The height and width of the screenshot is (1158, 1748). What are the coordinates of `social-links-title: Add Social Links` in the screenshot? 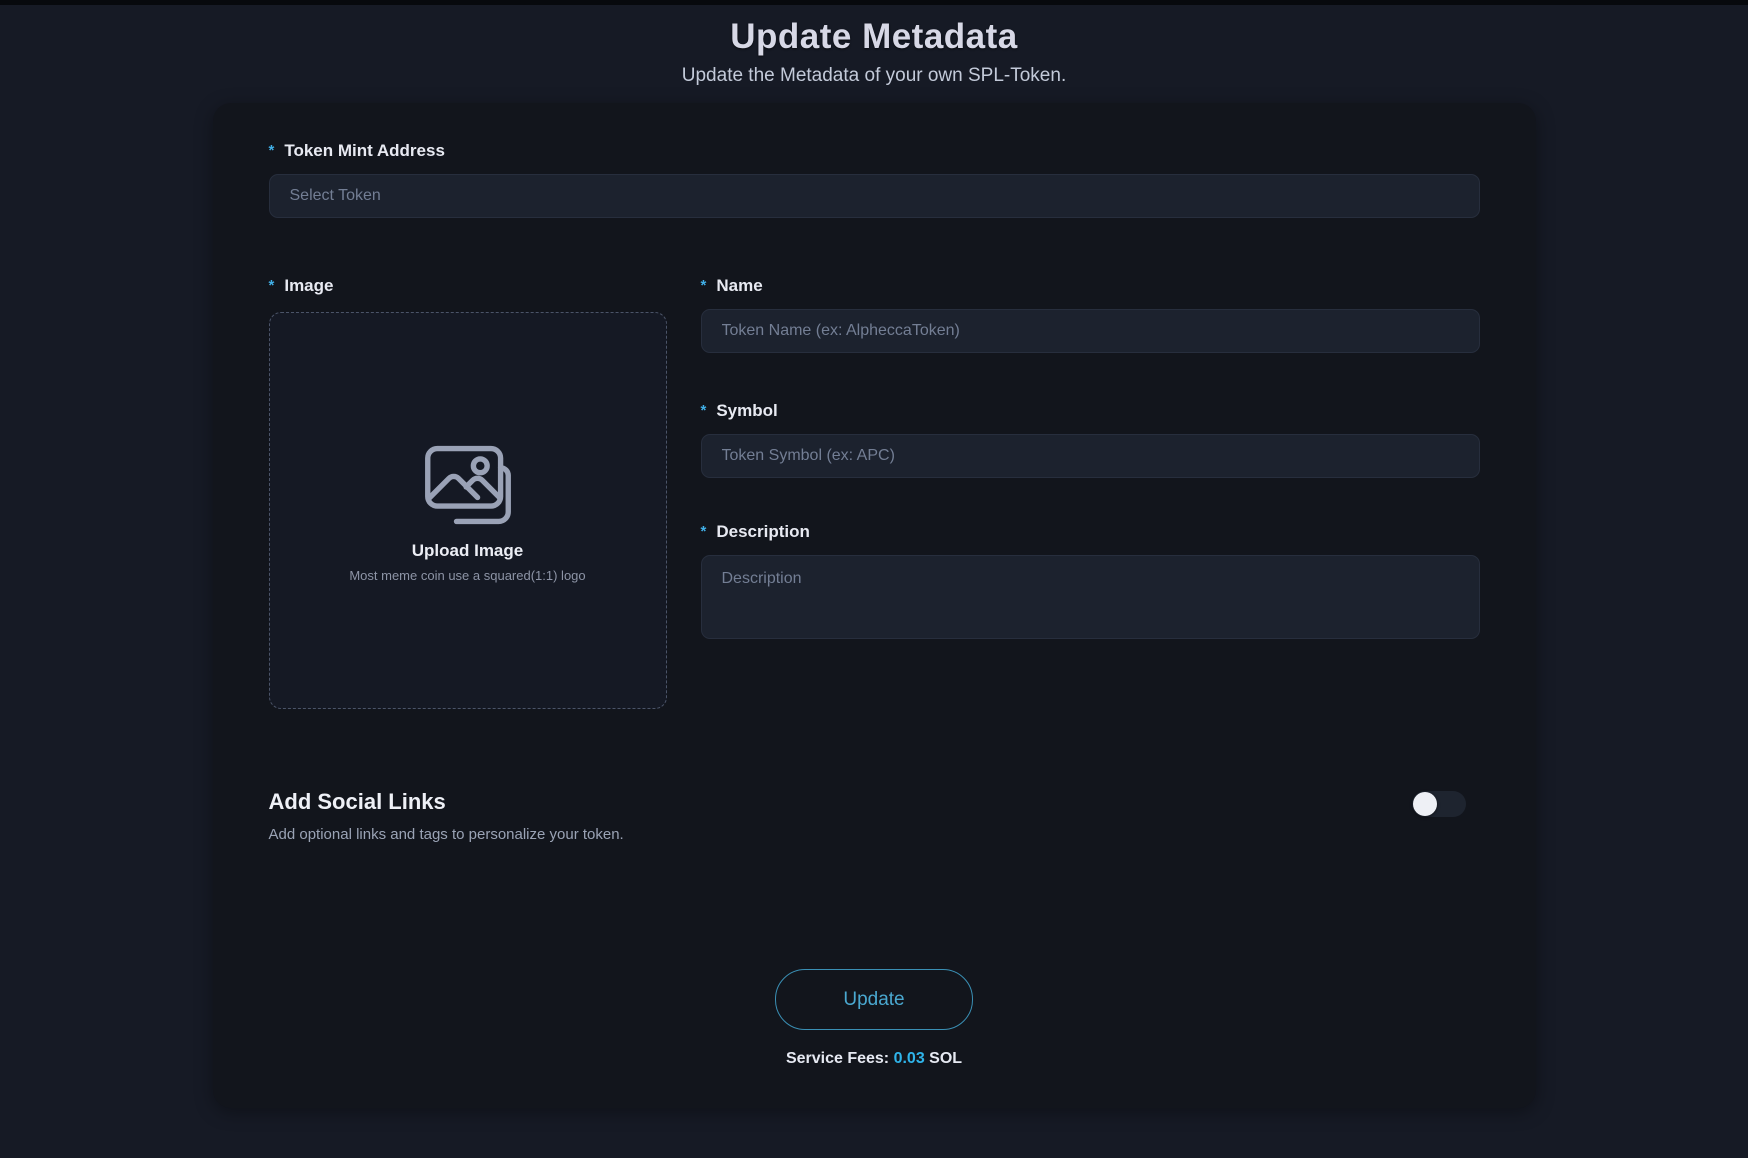 It's located at (357, 801).